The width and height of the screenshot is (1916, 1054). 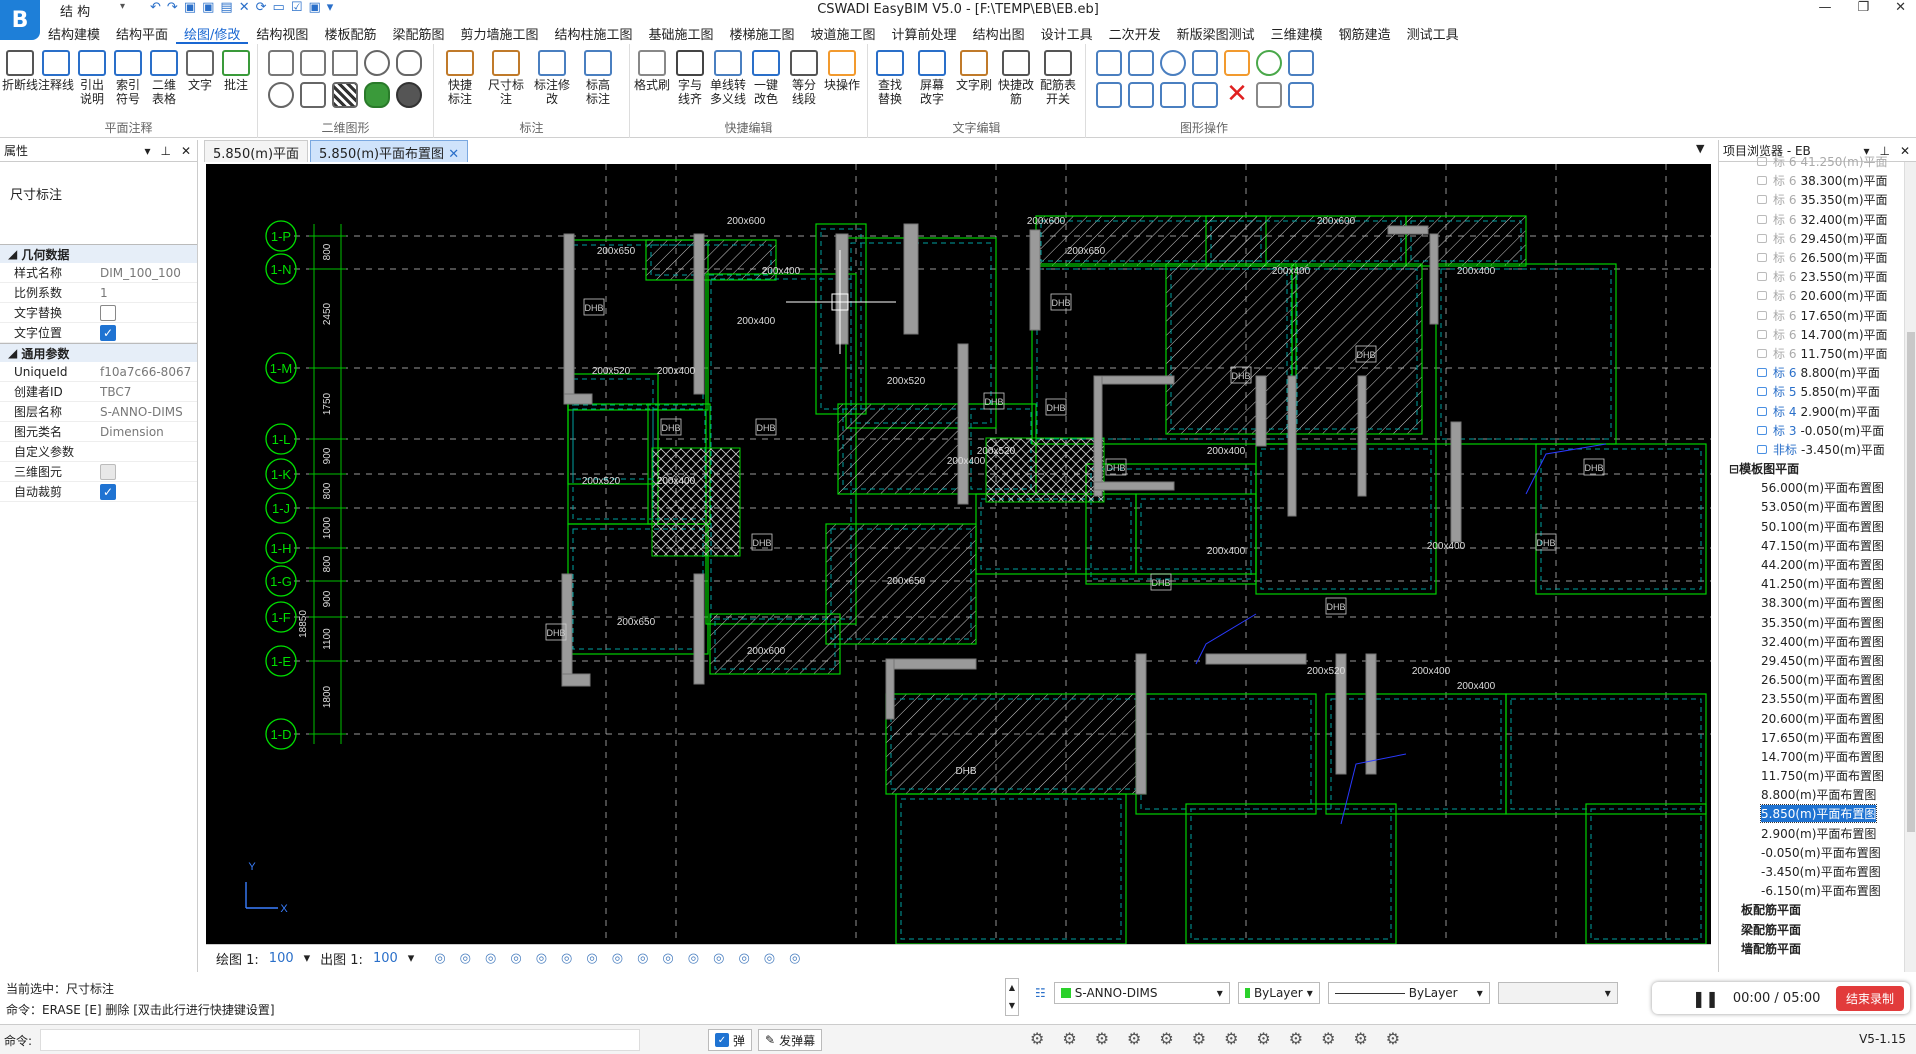 I want to click on tree-level-item: 标 6 23.550(m)平面, so click(x=1817, y=276).